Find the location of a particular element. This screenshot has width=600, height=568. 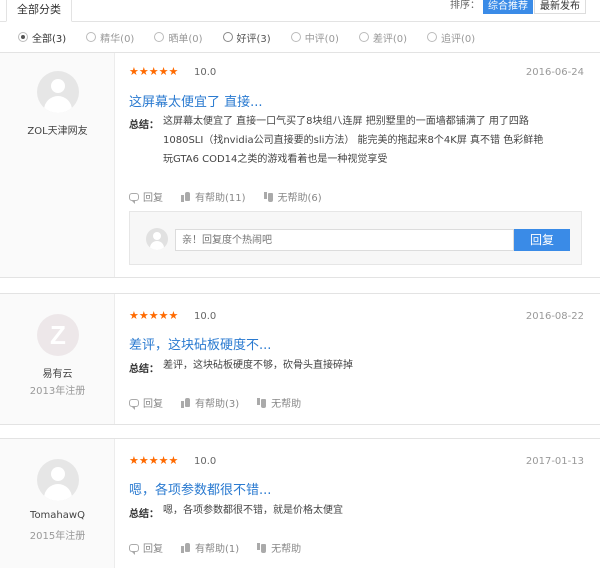

z-logo-icon: Z is located at coordinates (58, 335).